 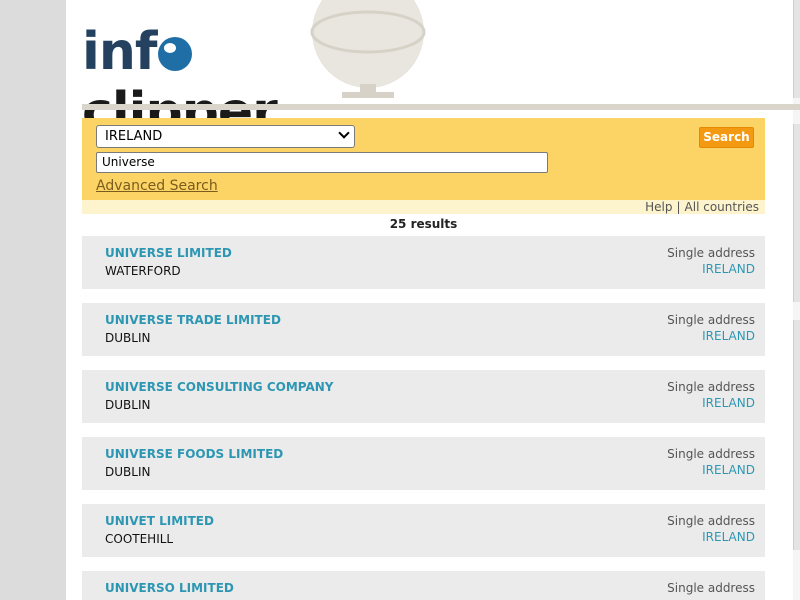 What do you see at coordinates (119, 52) in the screenshot?
I see `logo-text-part1: inf` at bounding box center [119, 52].